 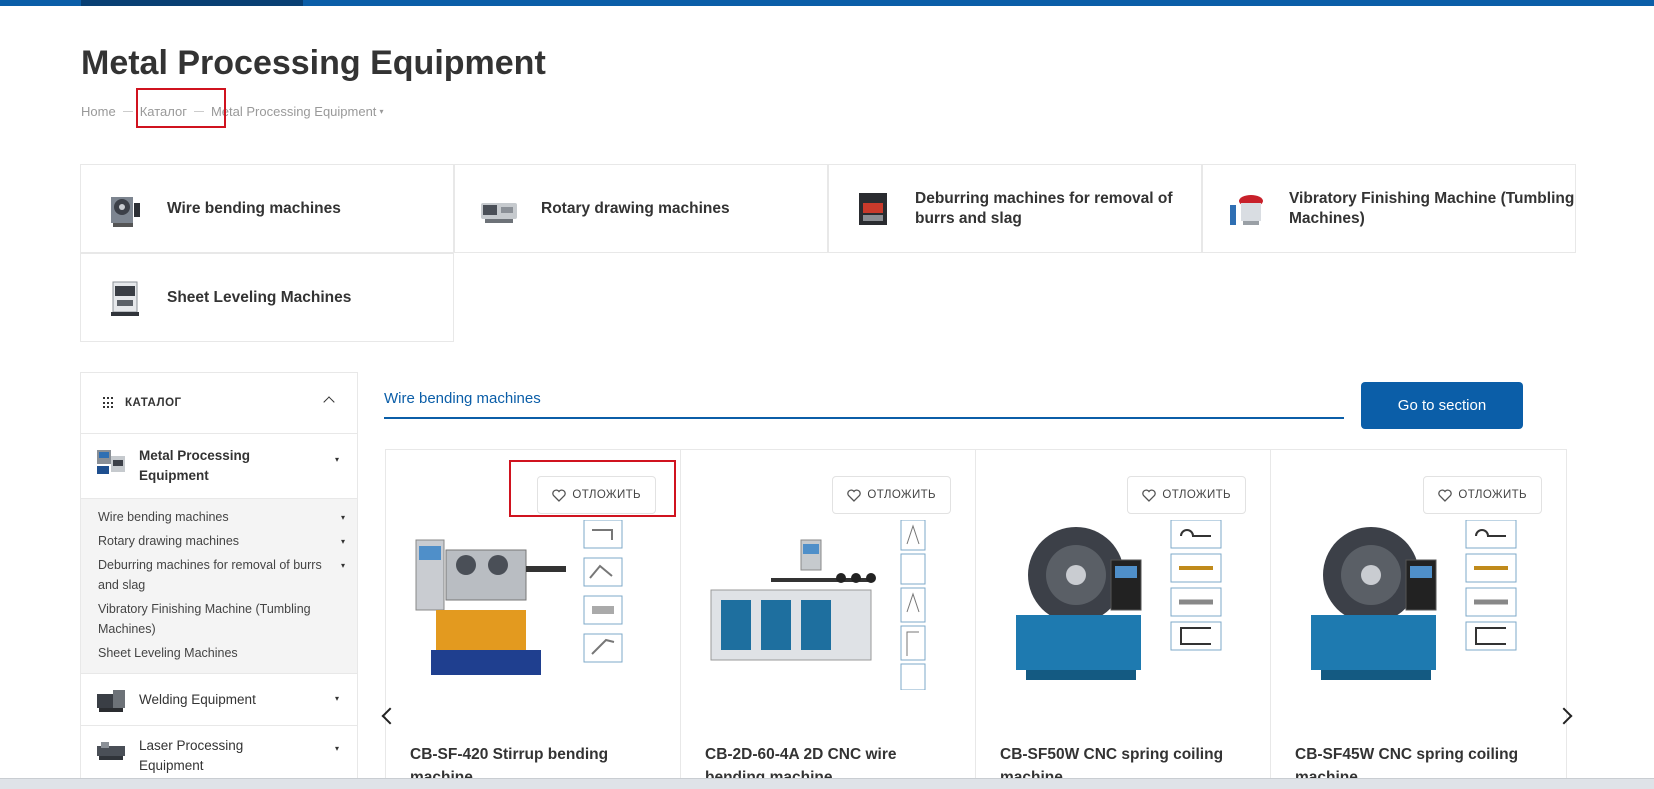 I want to click on sidebar-title: КАТАЛОГ, so click(x=153, y=403).